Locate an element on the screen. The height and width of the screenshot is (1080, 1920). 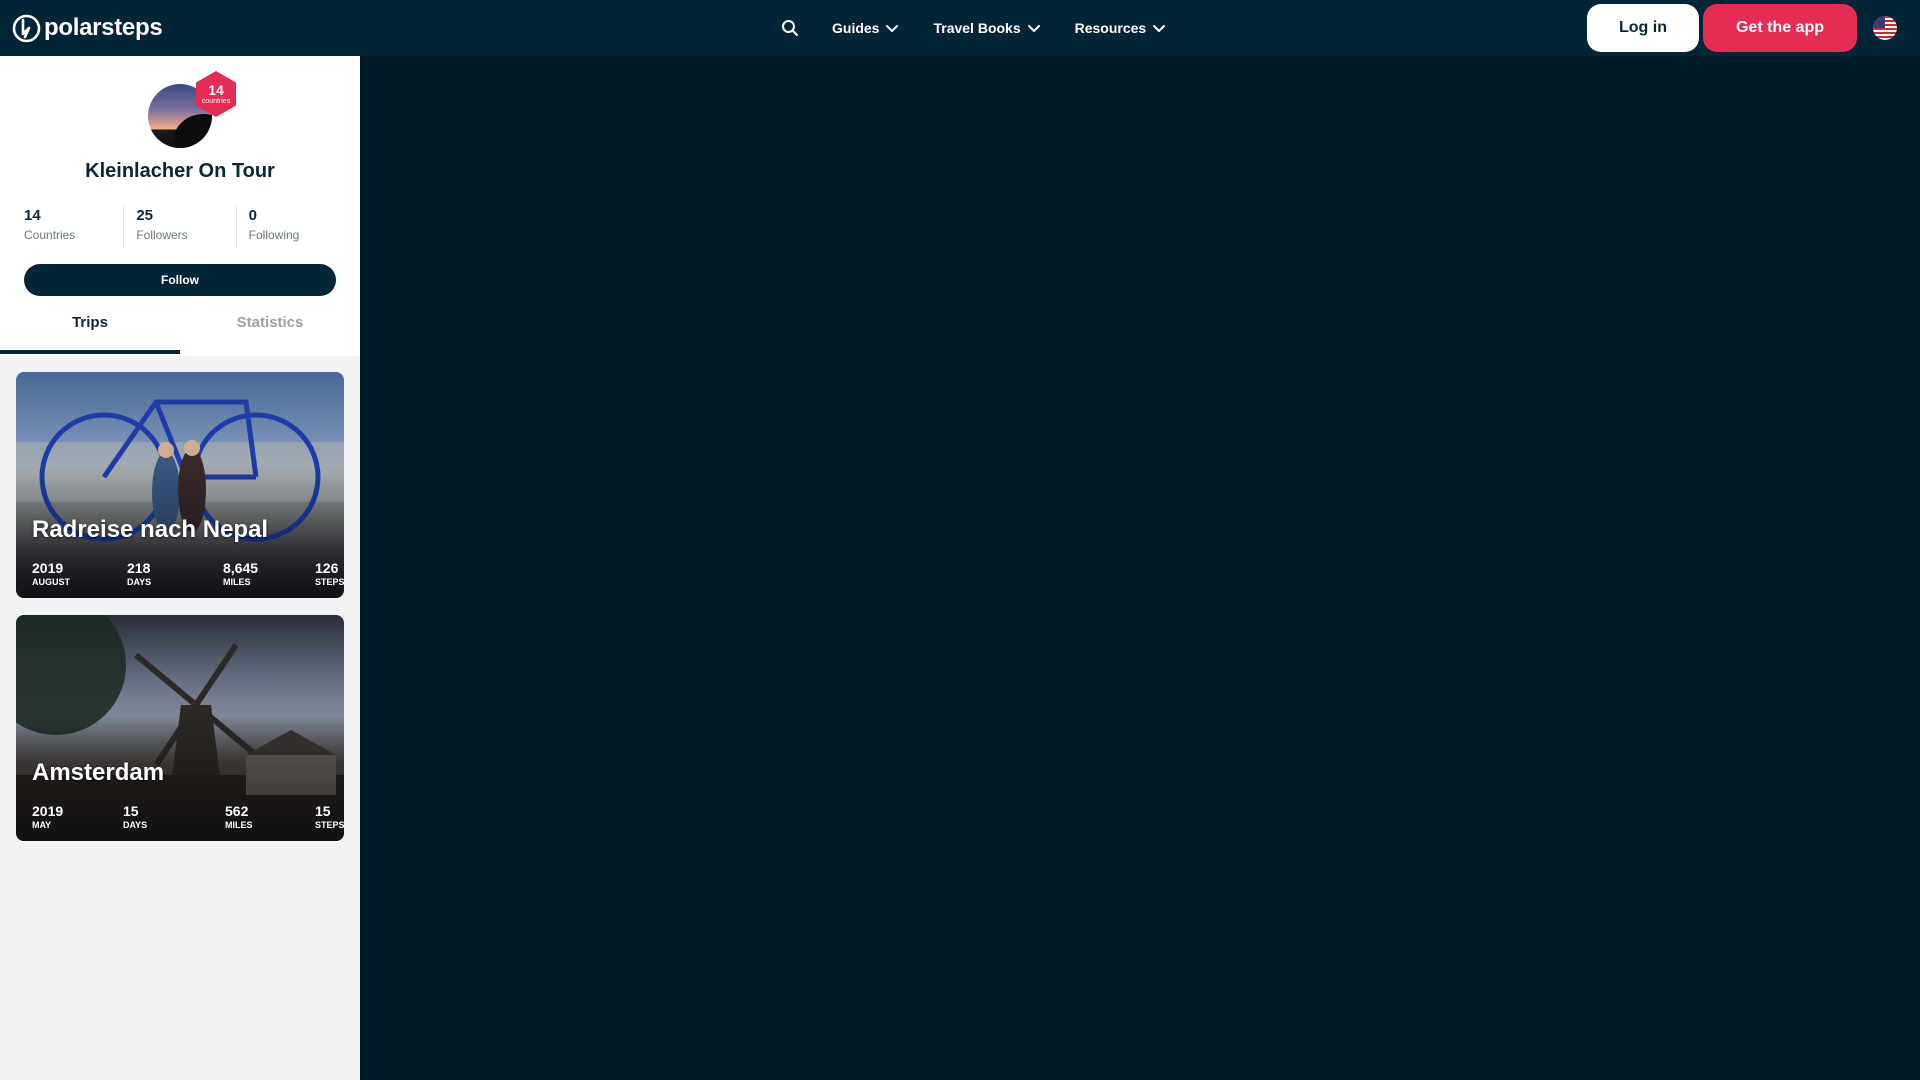
us-flag-icon is located at coordinates (1885, 28).